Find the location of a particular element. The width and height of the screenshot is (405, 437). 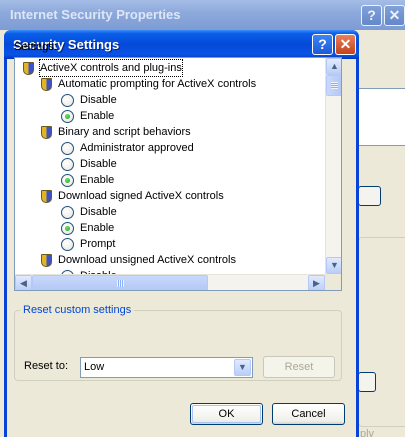

background-window-title: Internet Security Properties is located at coordinates (95, 14).